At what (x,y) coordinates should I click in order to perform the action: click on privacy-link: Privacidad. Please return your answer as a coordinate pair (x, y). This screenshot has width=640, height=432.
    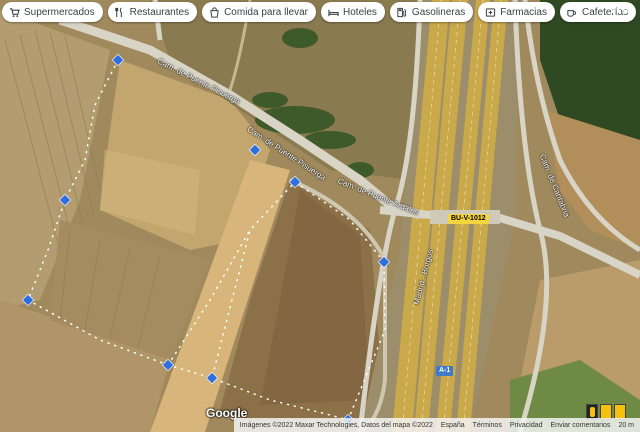
    Looking at the image, I should click on (526, 425).